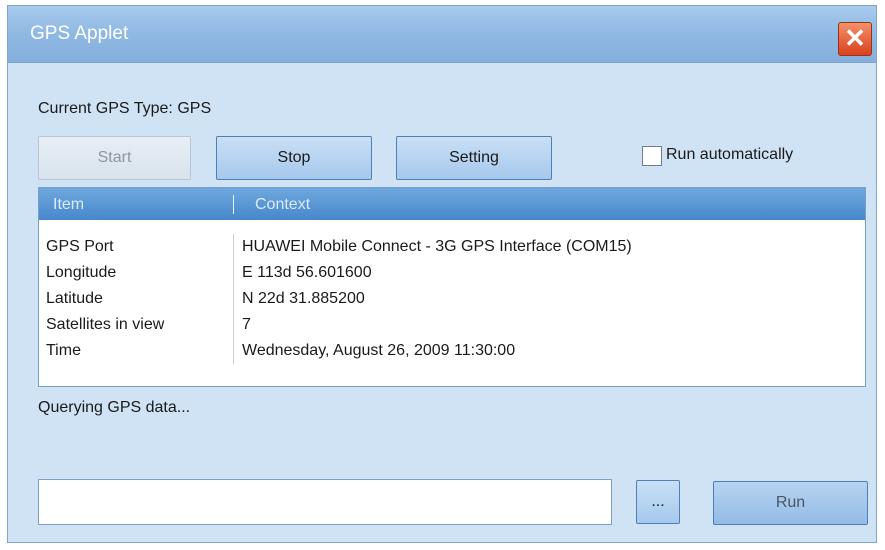 The height and width of the screenshot is (550, 885). Describe the element at coordinates (452, 299) in the screenshot. I see `table-row: Latitude N 22d 31.885200` at that location.